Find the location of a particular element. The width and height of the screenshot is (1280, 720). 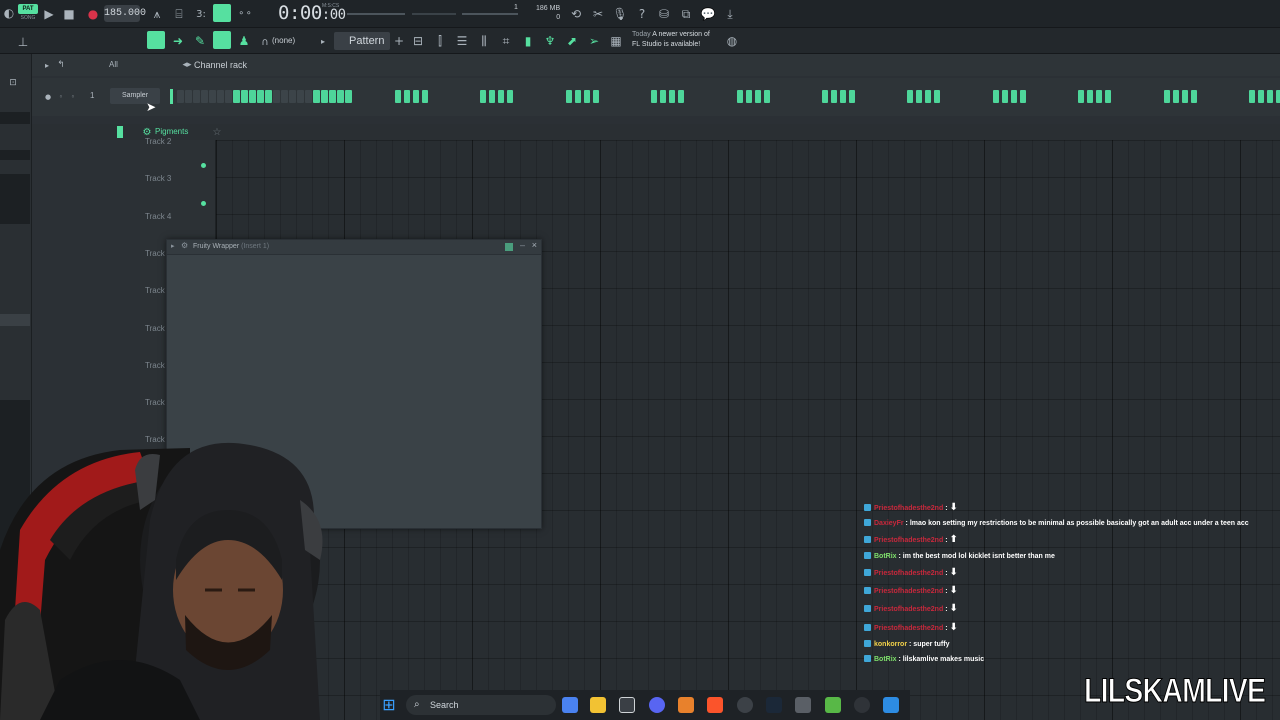

favorite-star-icon: ☆ is located at coordinates (217, 132).